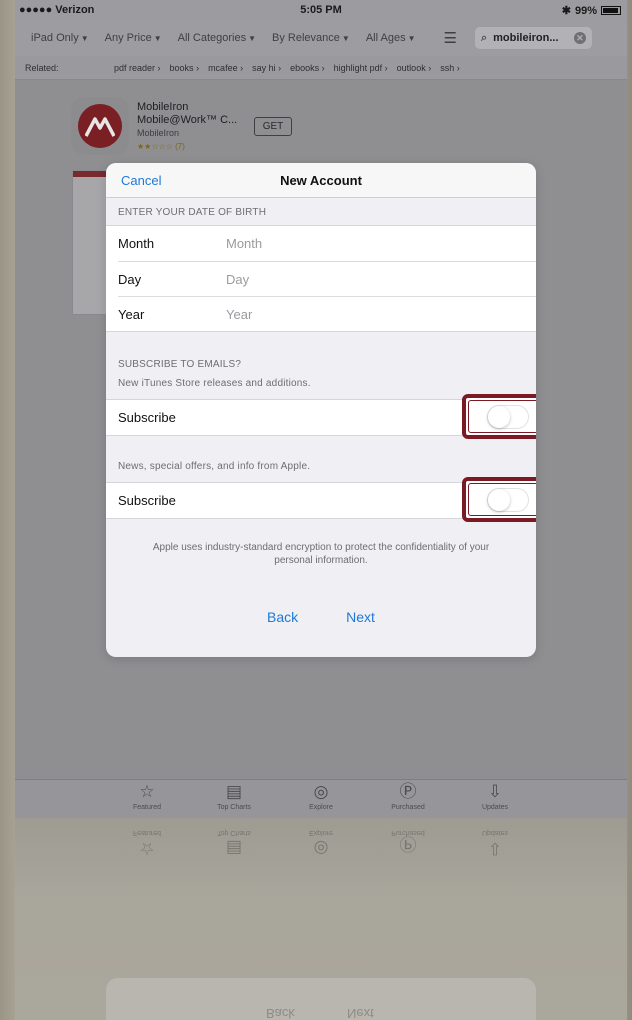  I want to click on month-row: Month Month, so click(321, 243).